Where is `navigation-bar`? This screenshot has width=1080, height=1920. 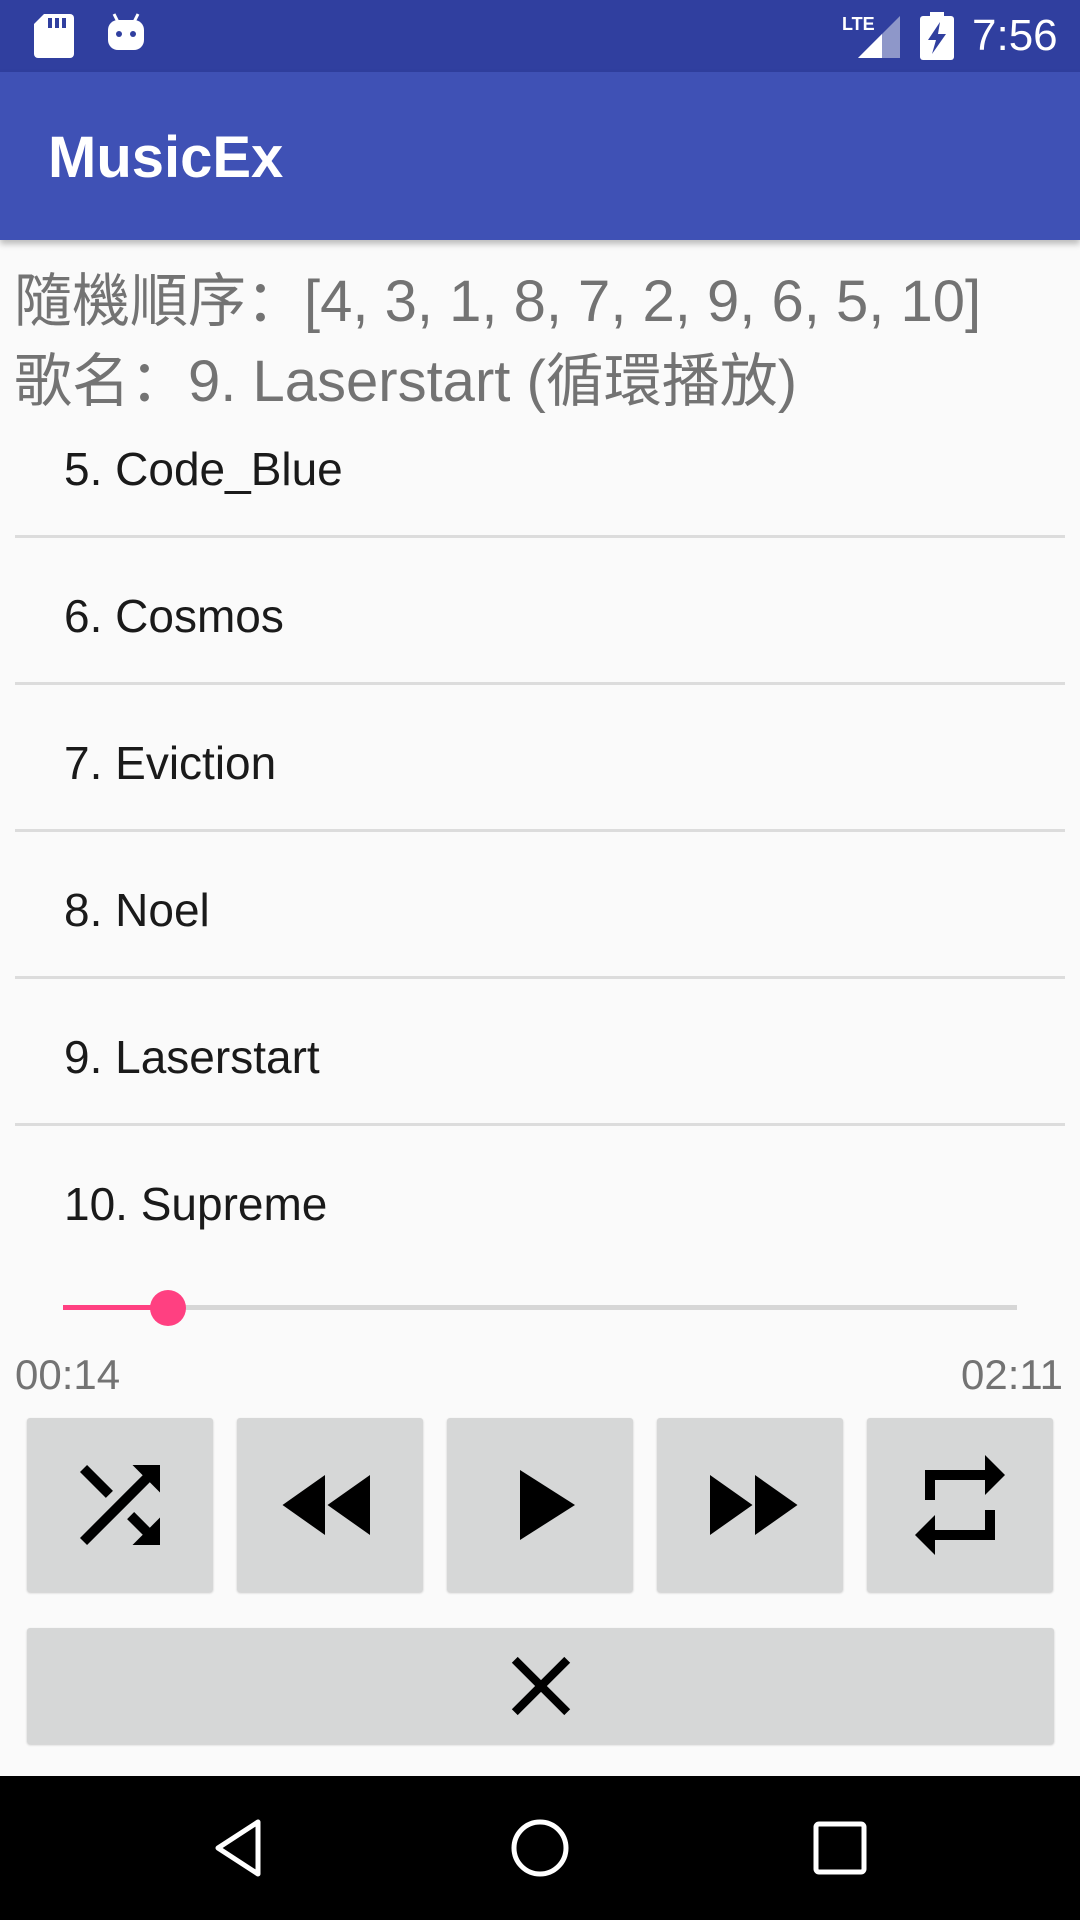 navigation-bar is located at coordinates (540, 1848).